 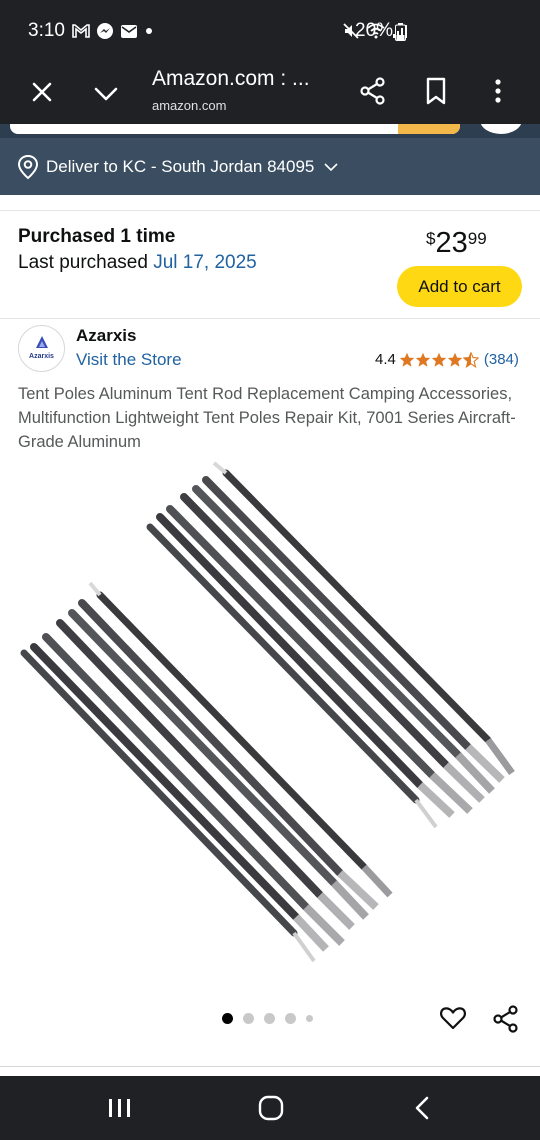 I want to click on gmail-icon, so click(x=81, y=31).